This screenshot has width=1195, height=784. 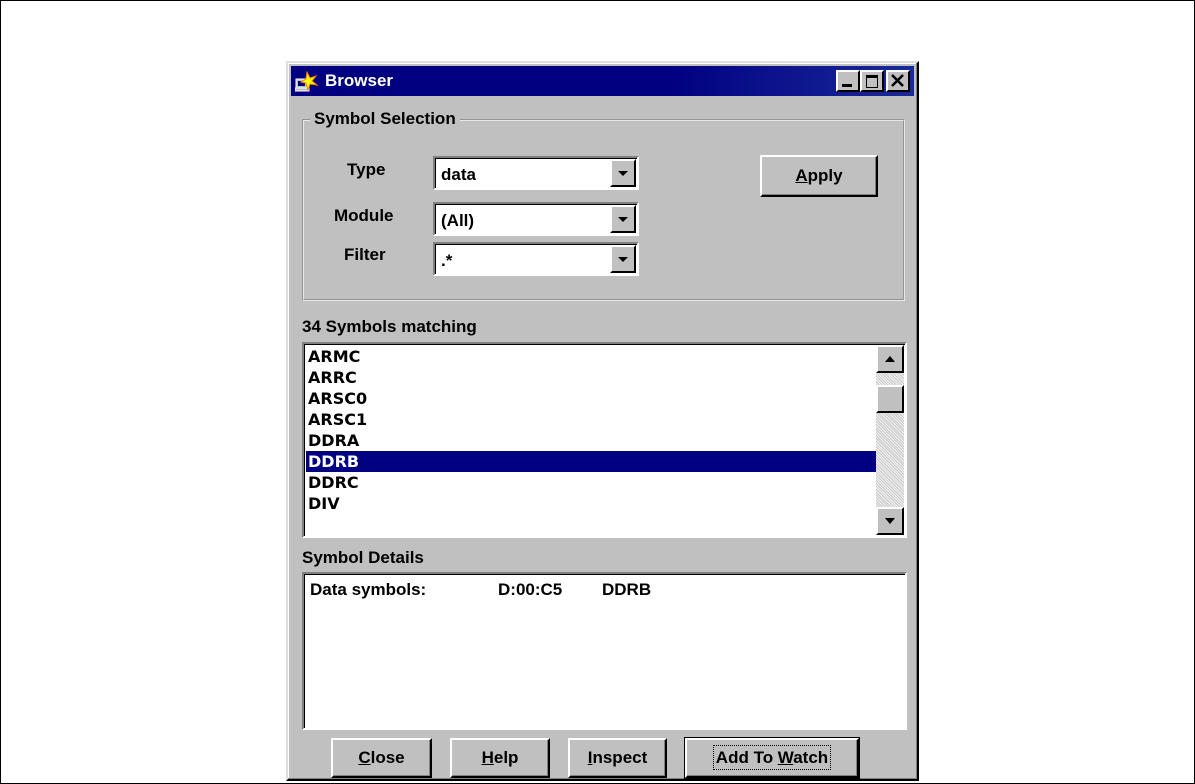 What do you see at coordinates (506, 757) in the screenshot?
I see `help-button-label: elp` at bounding box center [506, 757].